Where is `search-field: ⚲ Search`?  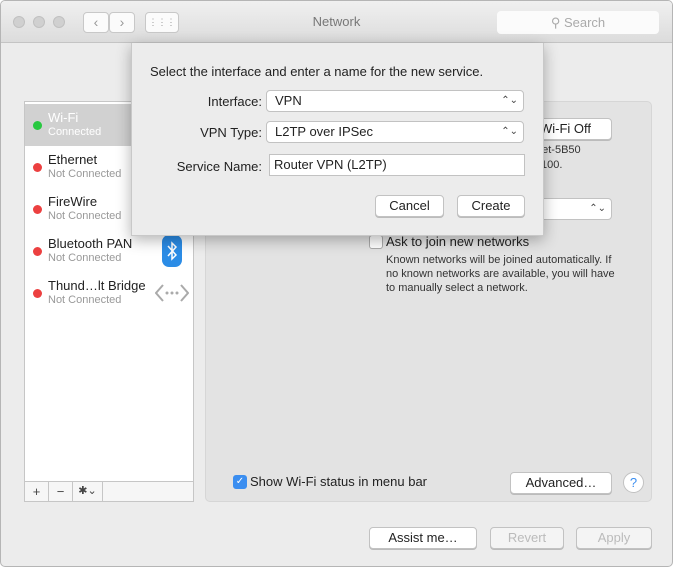
search-field: ⚲ Search is located at coordinates (578, 22).